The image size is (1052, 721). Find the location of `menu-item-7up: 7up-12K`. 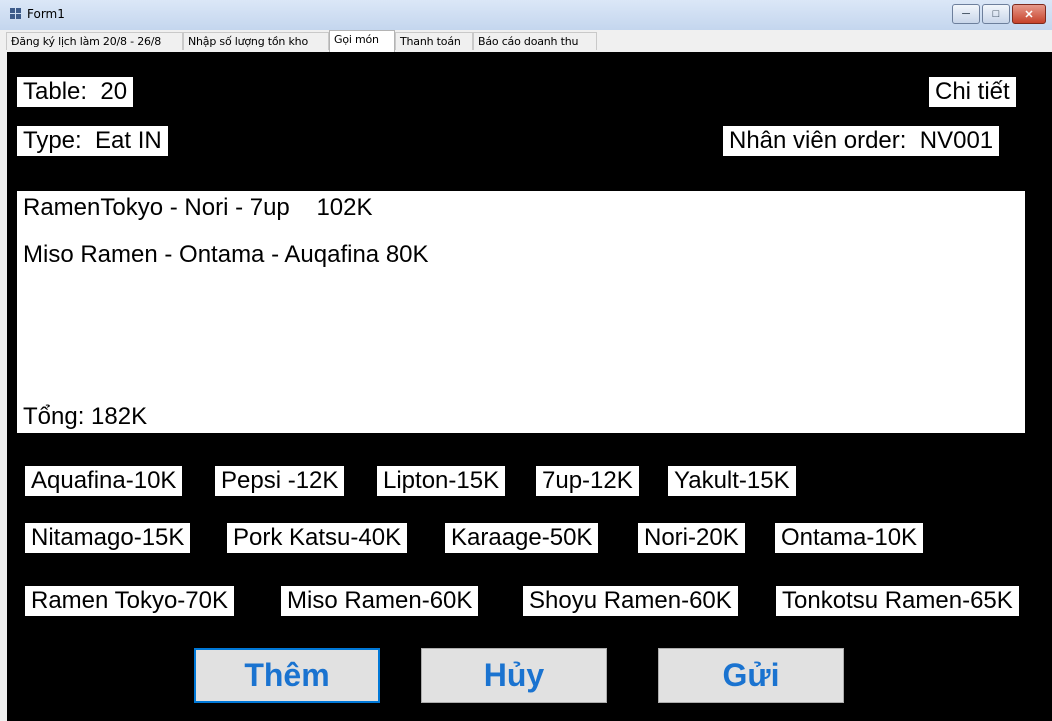

menu-item-7up: 7up-12K is located at coordinates (587, 481).